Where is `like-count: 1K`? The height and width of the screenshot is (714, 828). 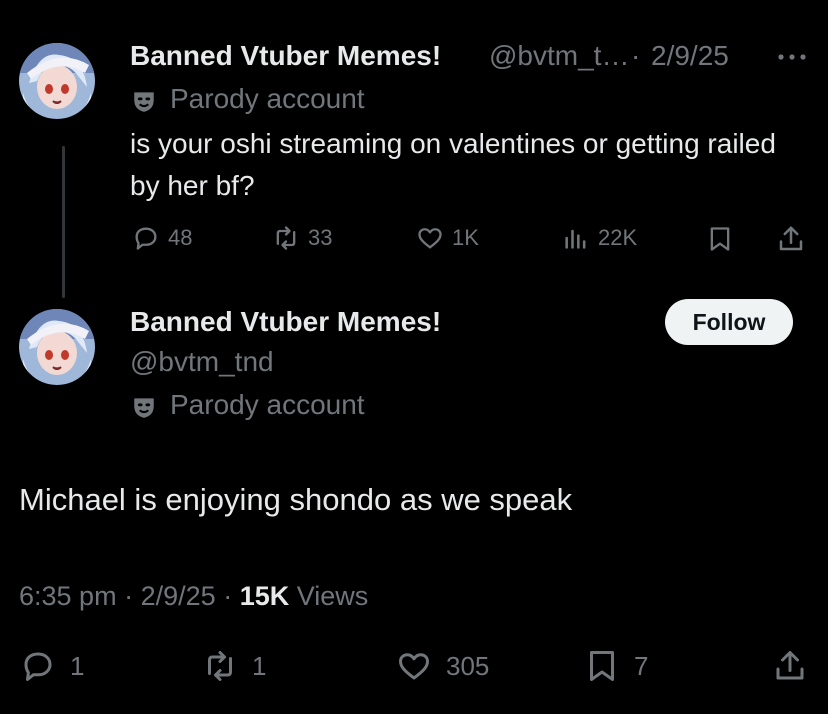
like-count: 1K is located at coordinates (465, 237).